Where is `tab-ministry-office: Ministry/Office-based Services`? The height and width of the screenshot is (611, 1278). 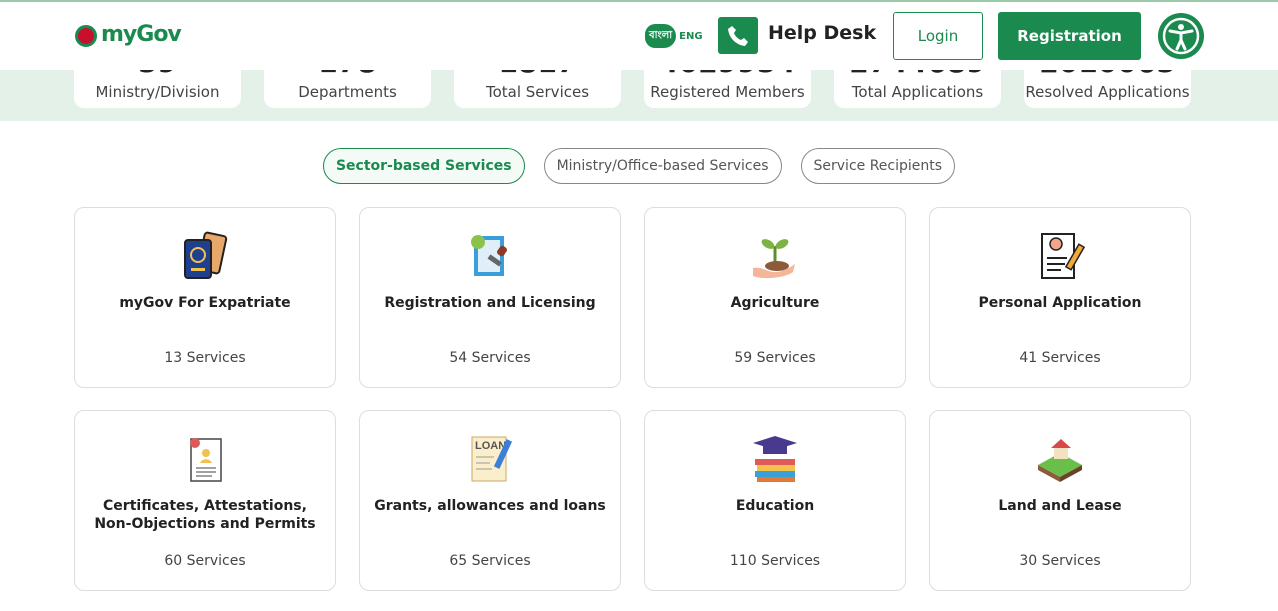 tab-ministry-office: Ministry/Office-based Services is located at coordinates (662, 166).